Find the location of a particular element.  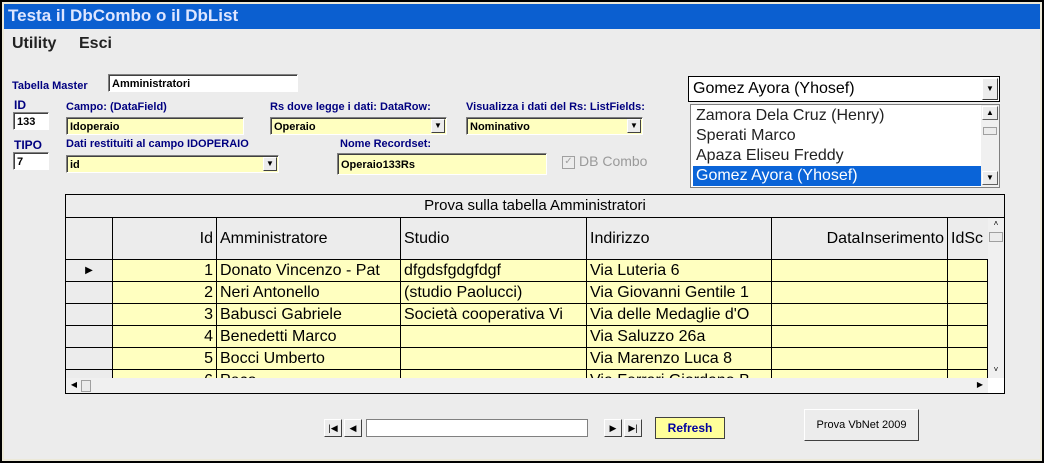

cell-studio: (studio Paolucci) is located at coordinates (494, 293).